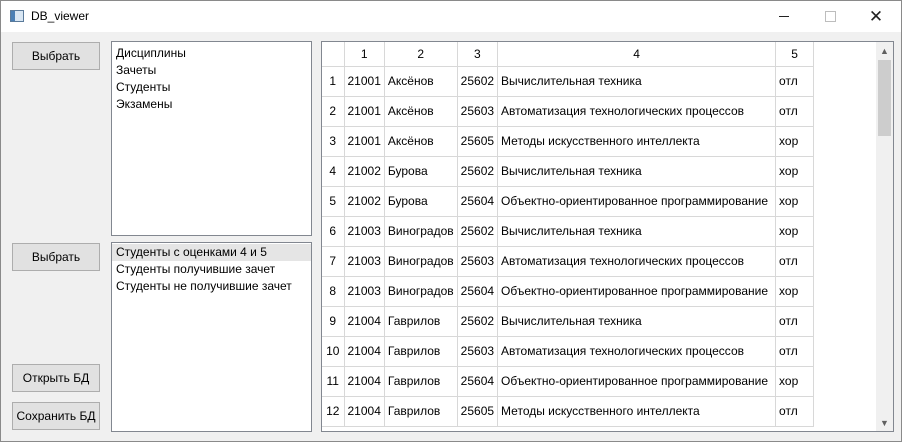 The height and width of the screenshot is (442, 902). I want to click on row-header: 1, so click(333, 81).